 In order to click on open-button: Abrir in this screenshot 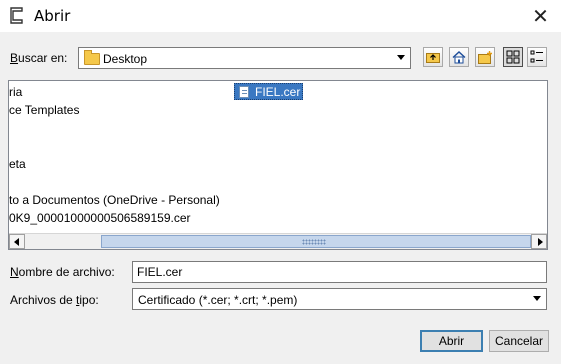, I will do `click(451, 341)`.